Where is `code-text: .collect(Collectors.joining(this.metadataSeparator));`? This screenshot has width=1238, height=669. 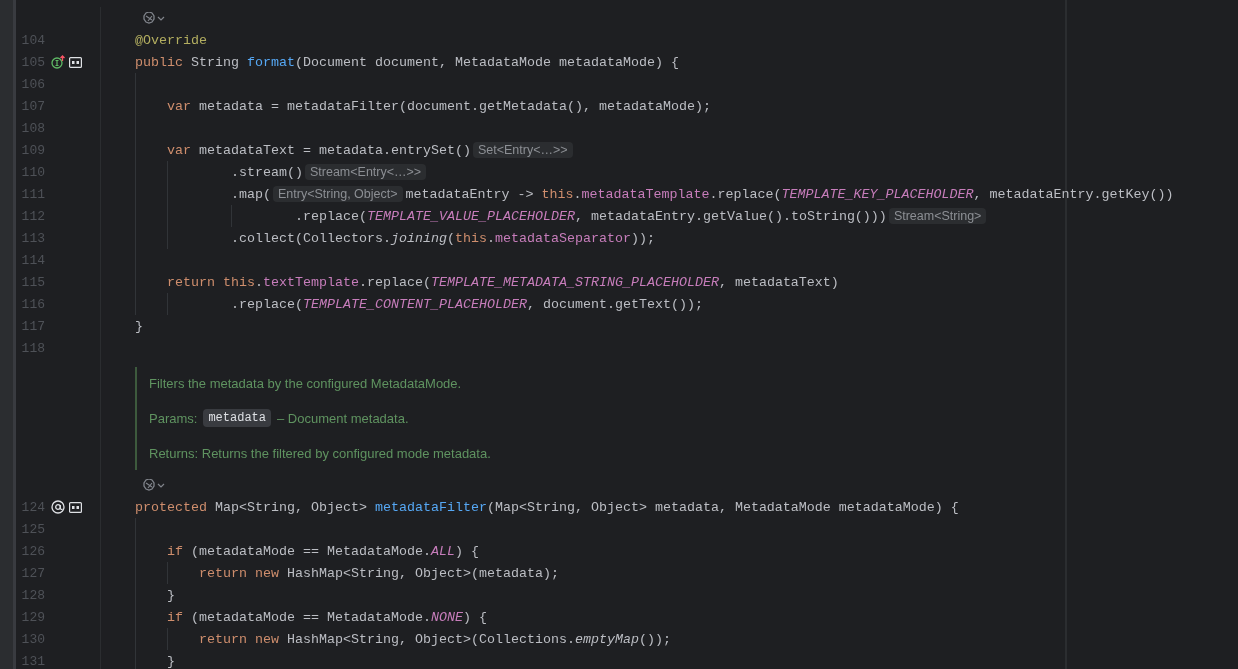
code-text: .collect(Collectors.joining(this.metadataSeparator)); is located at coordinates (443, 238).